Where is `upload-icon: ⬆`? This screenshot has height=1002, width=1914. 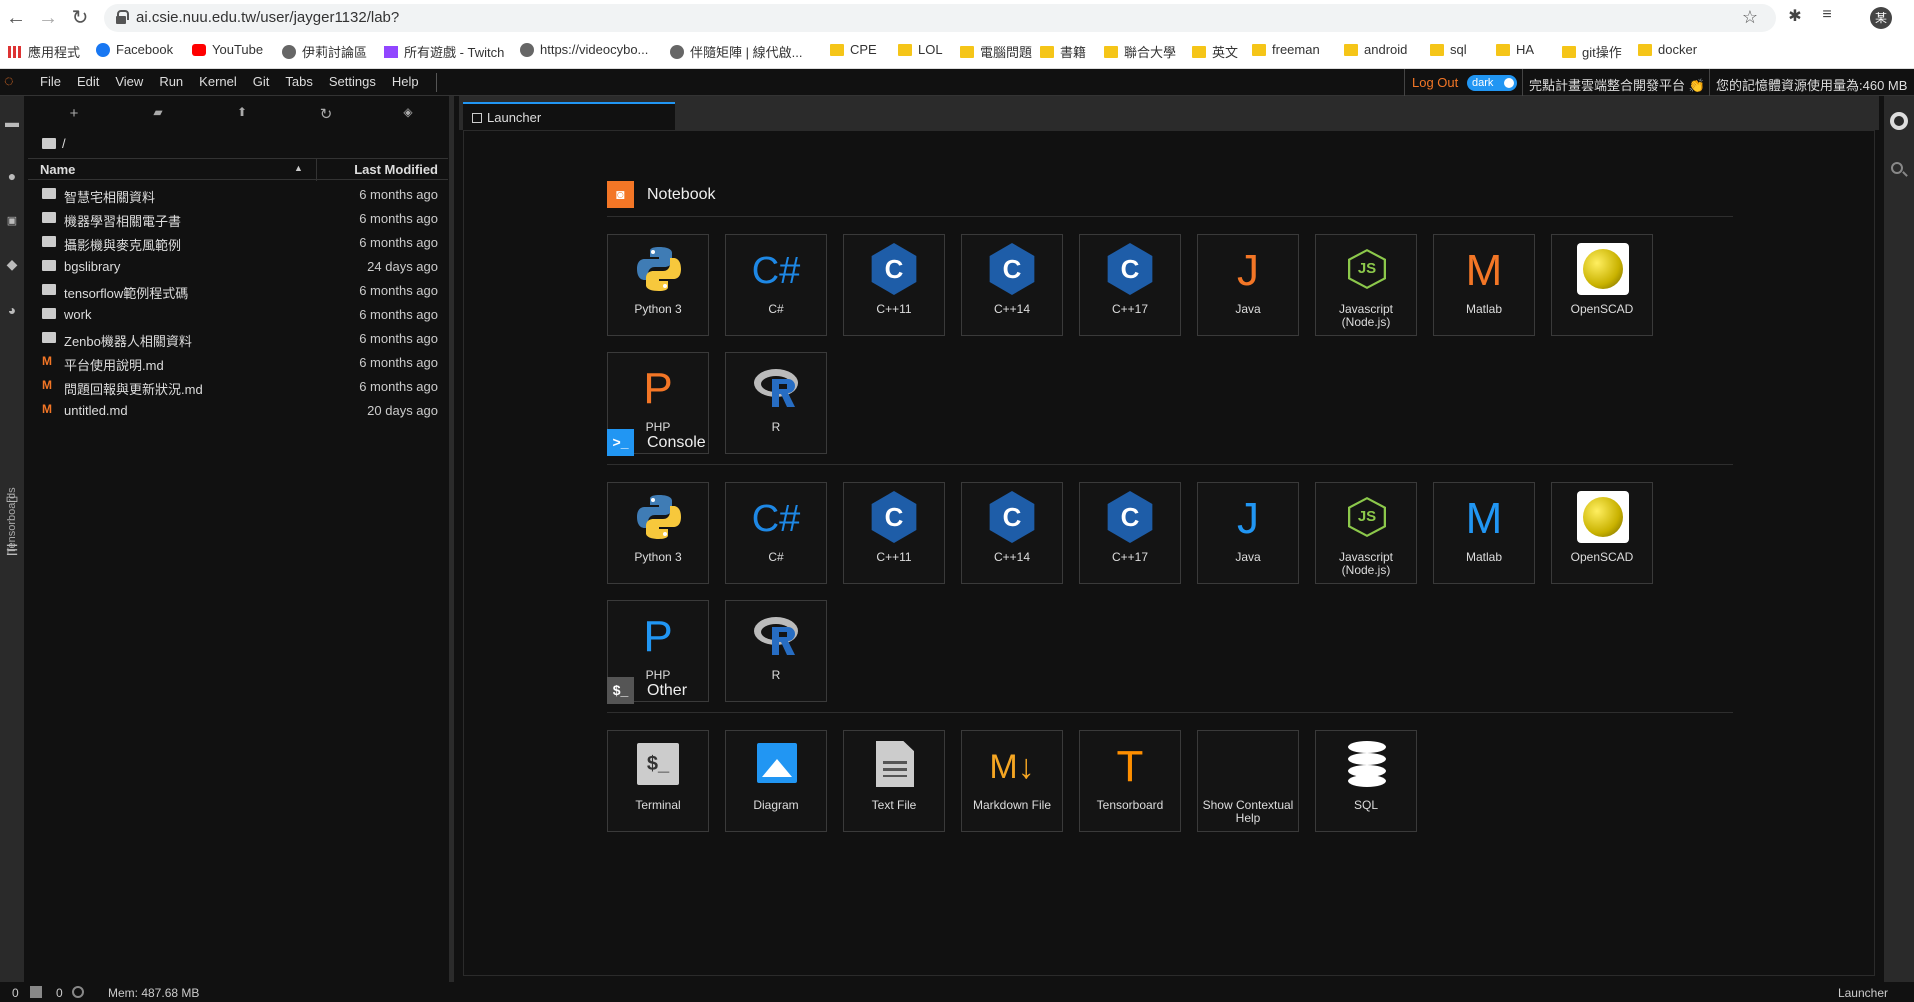 upload-icon: ⬆ is located at coordinates (242, 112).